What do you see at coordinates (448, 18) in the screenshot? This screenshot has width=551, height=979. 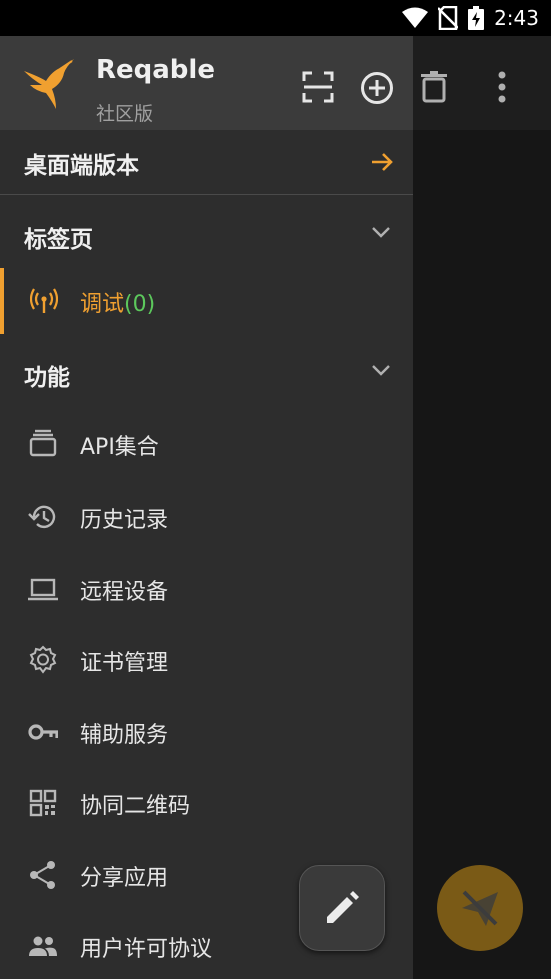 I see `no-sim-icon` at bounding box center [448, 18].